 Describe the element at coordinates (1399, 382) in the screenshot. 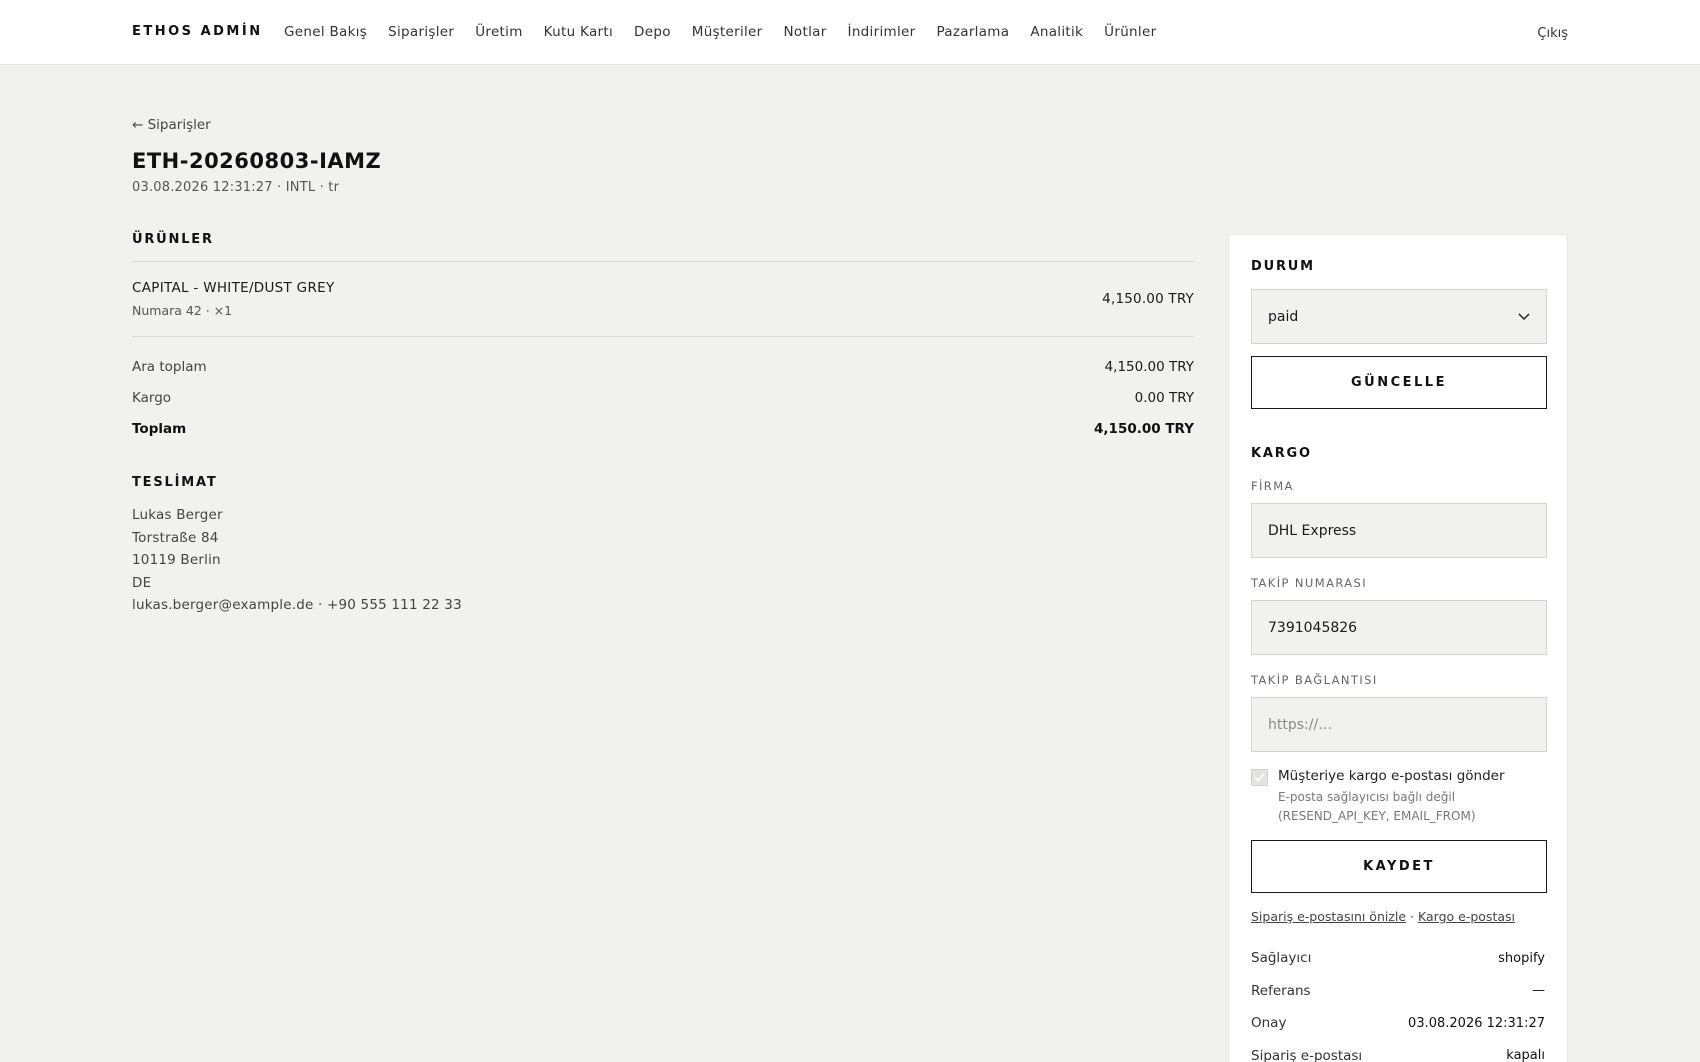

I see `update-status-button: GÜNCELLE` at that location.